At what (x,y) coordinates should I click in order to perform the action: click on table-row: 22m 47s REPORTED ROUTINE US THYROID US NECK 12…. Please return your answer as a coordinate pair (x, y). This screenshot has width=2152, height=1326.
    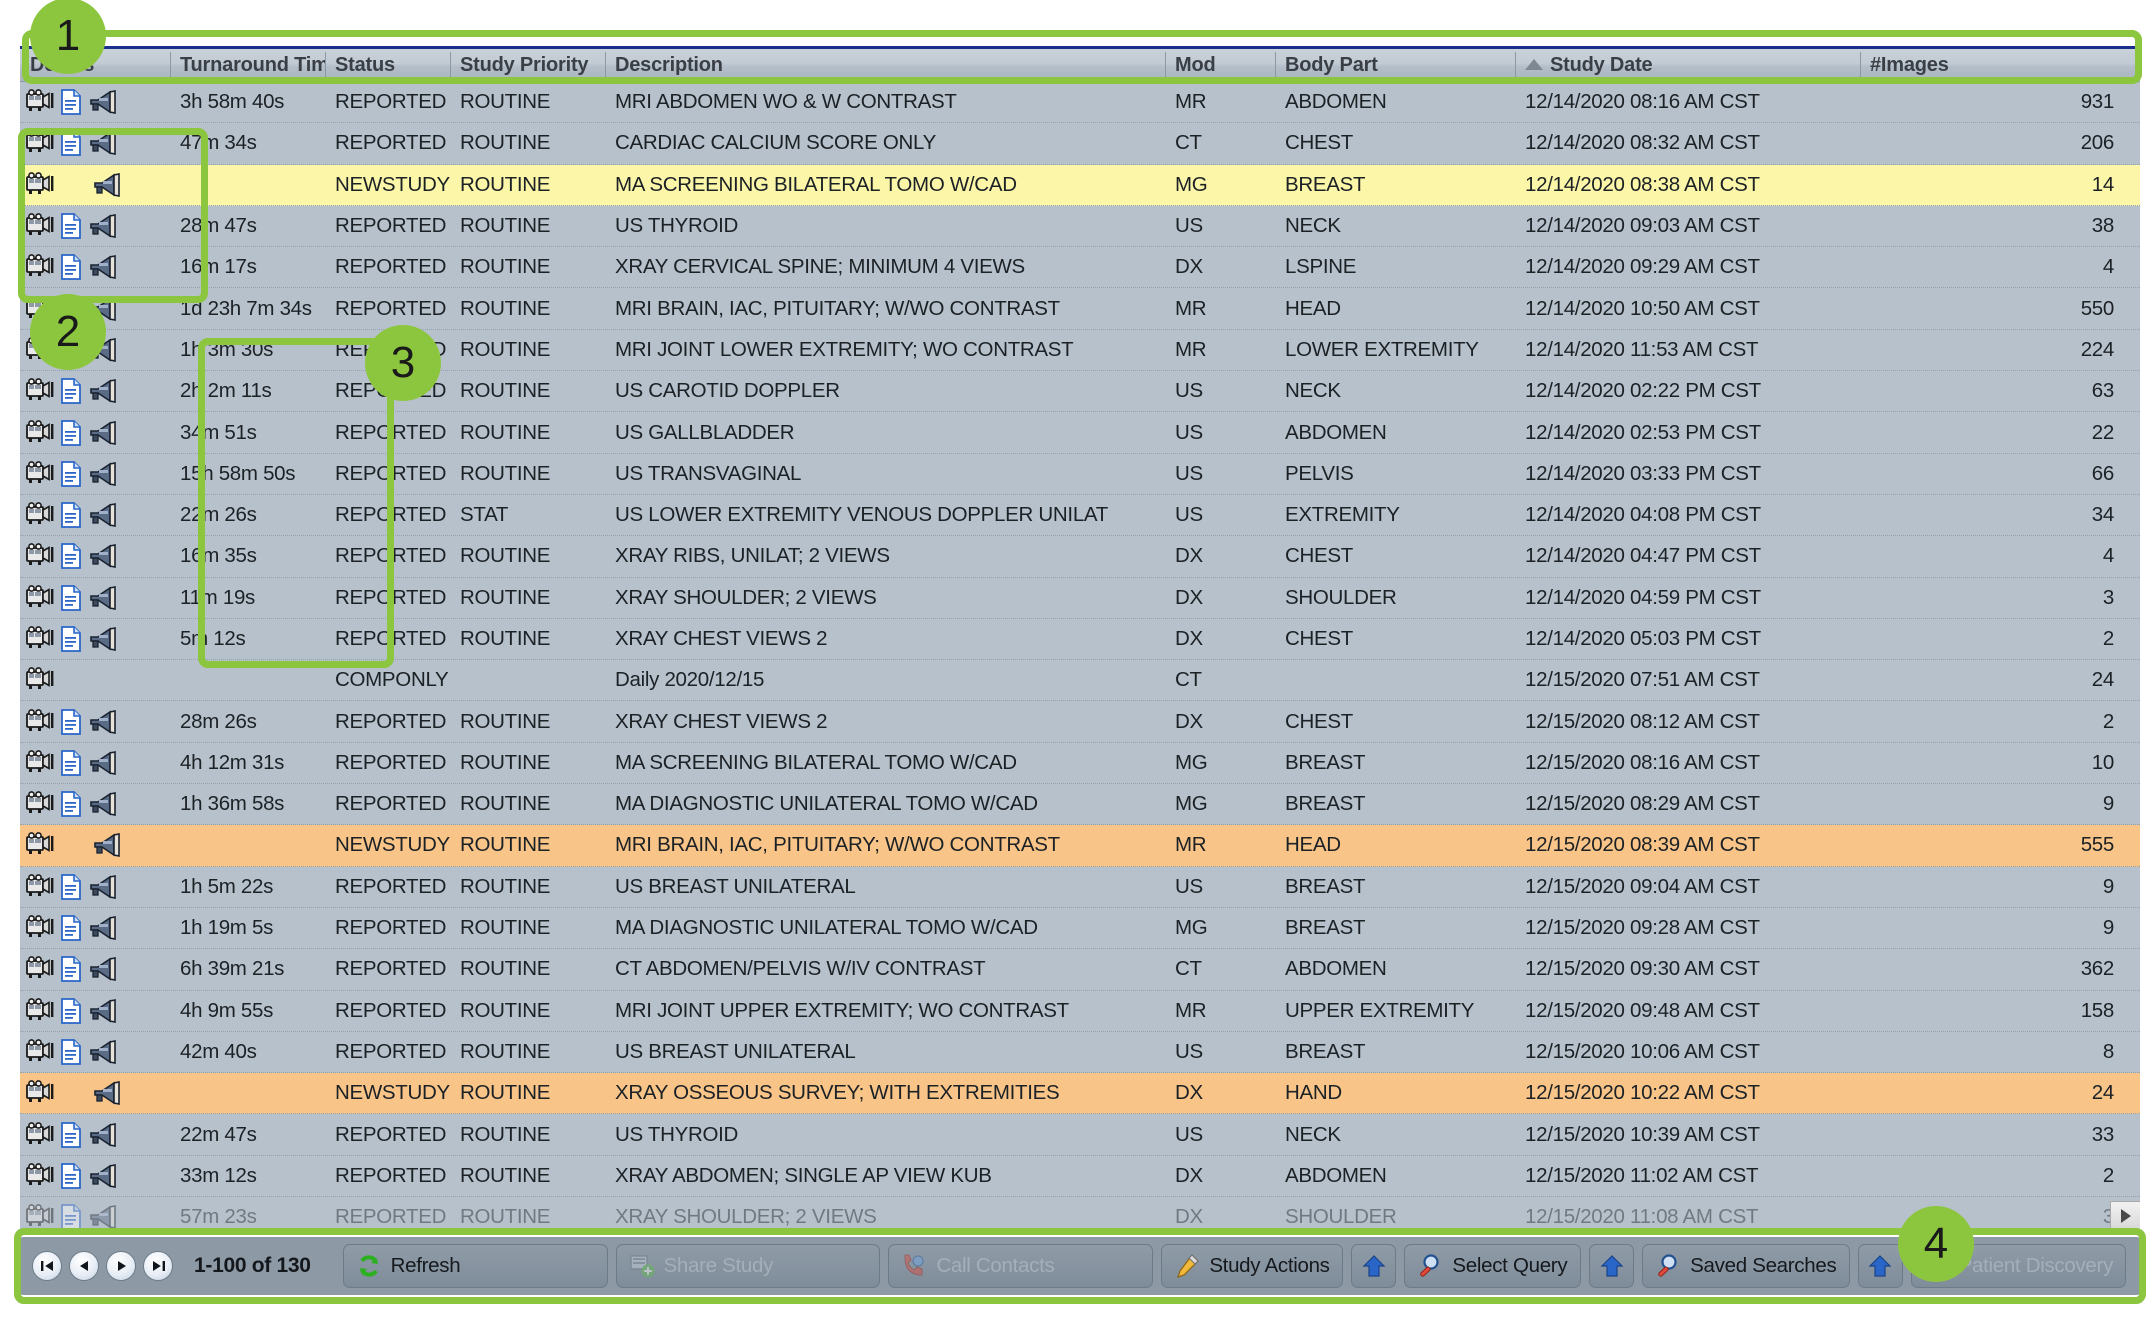
    Looking at the image, I should click on (1080, 1135).